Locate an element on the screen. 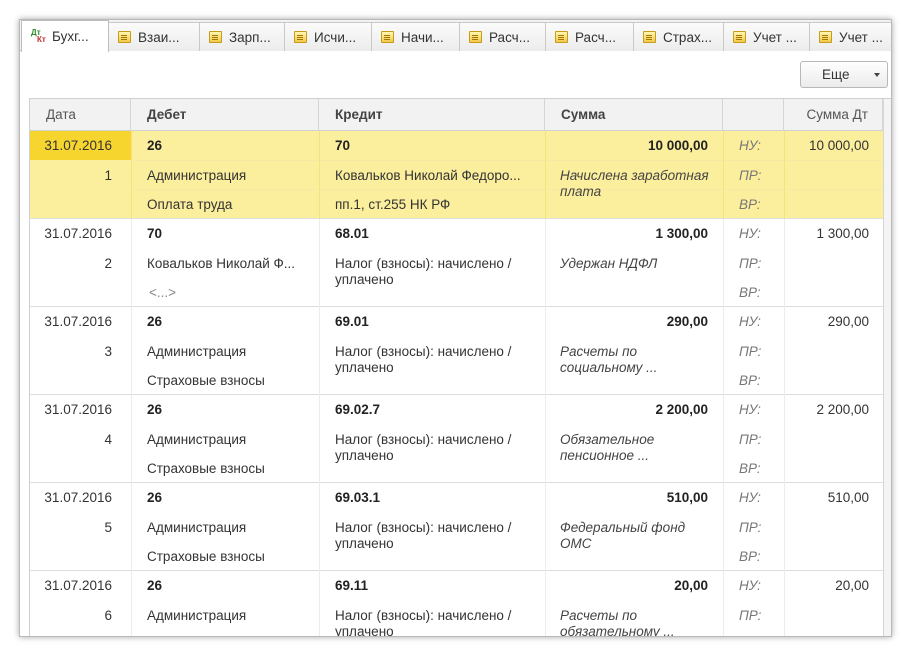 The width and height of the screenshot is (912, 656). credit-account: 69.02.7 is located at coordinates (358, 409).